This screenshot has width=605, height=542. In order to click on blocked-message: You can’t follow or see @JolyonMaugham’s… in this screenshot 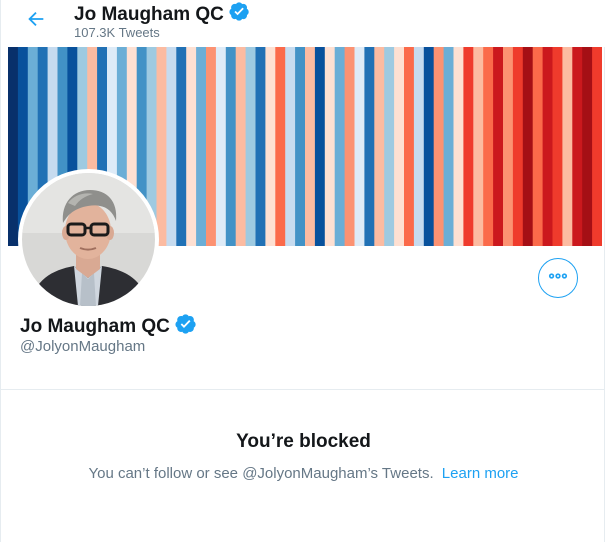, I will do `click(303, 473)`.